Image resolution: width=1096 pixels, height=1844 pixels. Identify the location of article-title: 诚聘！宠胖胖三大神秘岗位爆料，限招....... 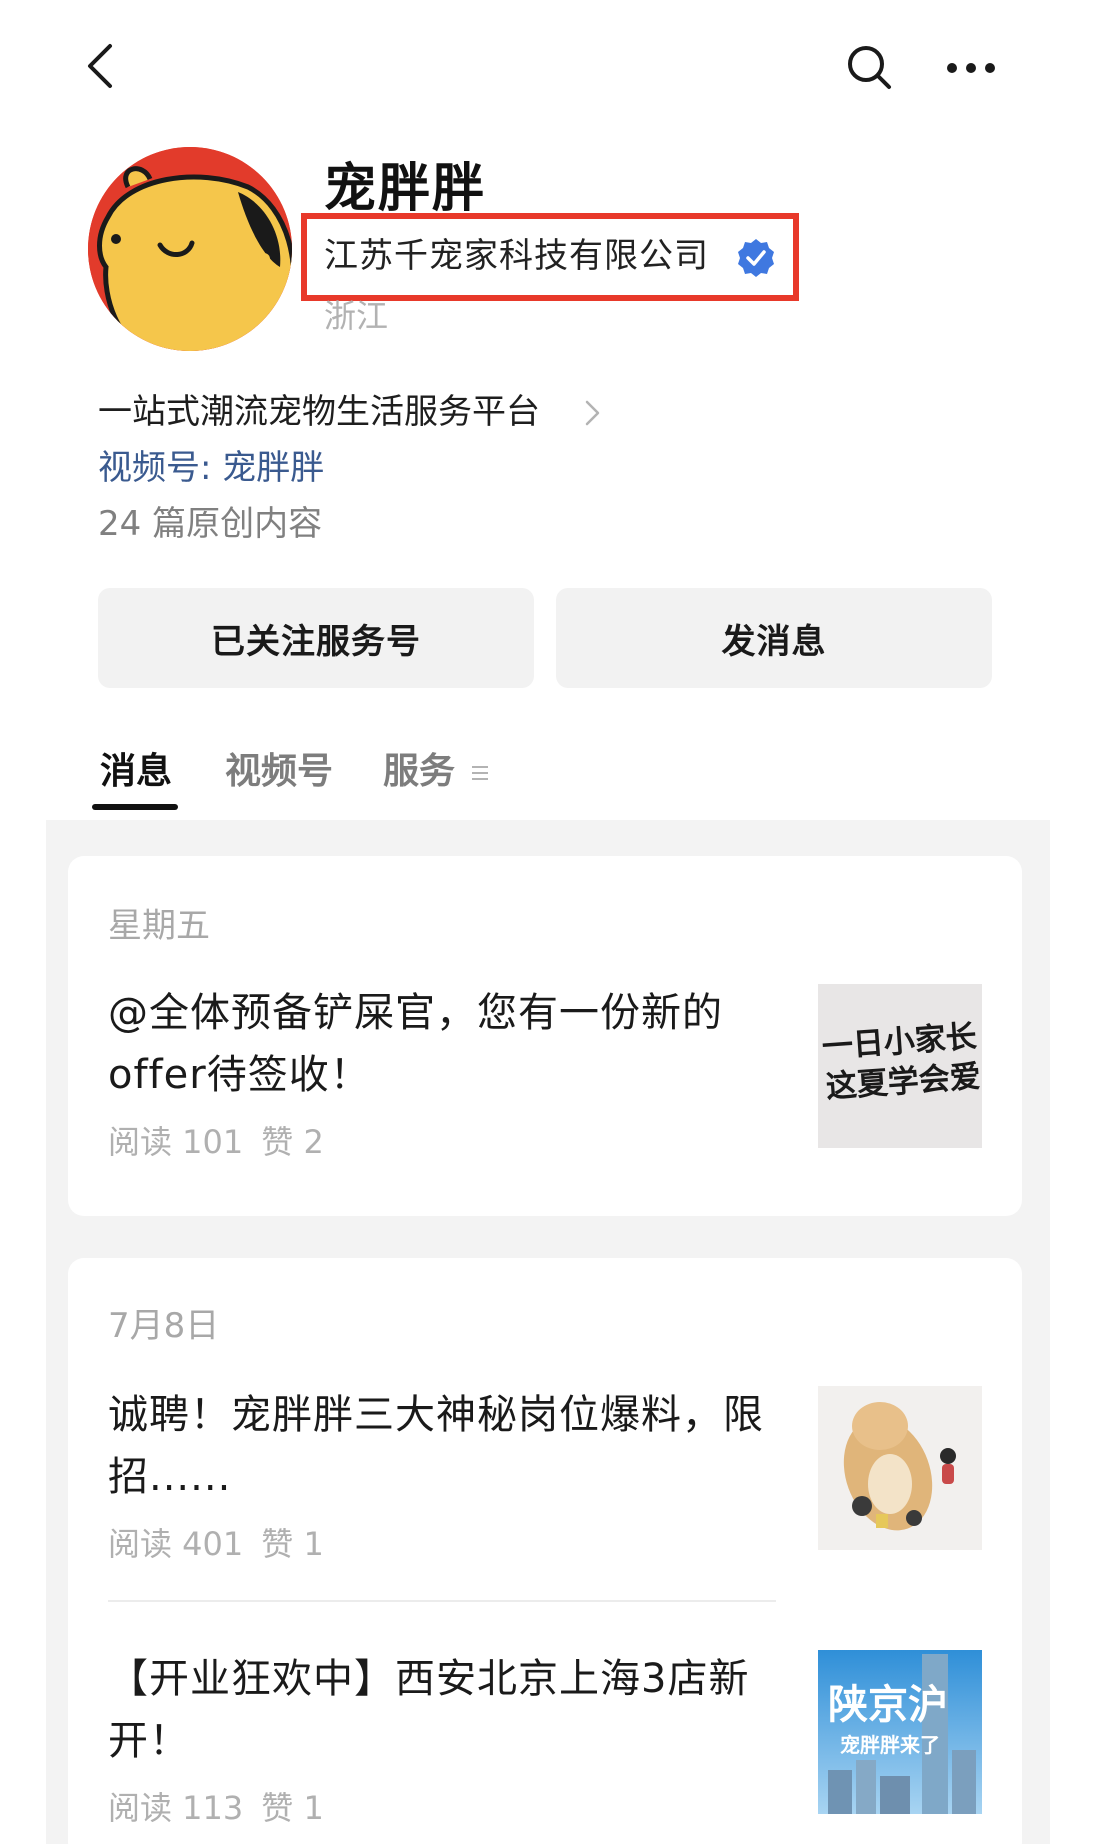
(448, 1446).